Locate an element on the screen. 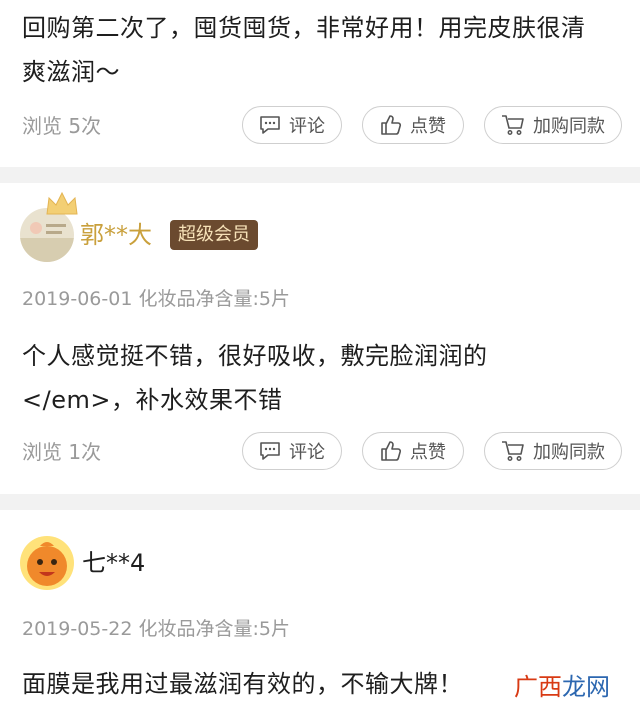 The image size is (640, 712). watermark-part-2: 龙网 is located at coordinates (586, 687).